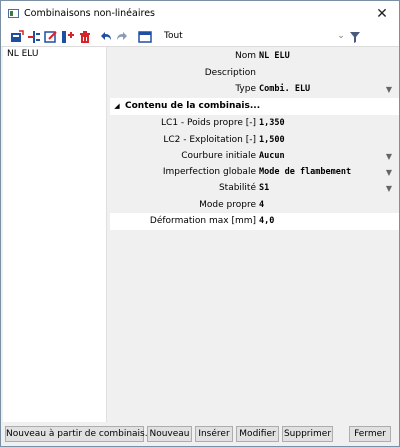 The image size is (400, 447). I want to click on global-imperfection-select: Mode de flambement, so click(324, 172).